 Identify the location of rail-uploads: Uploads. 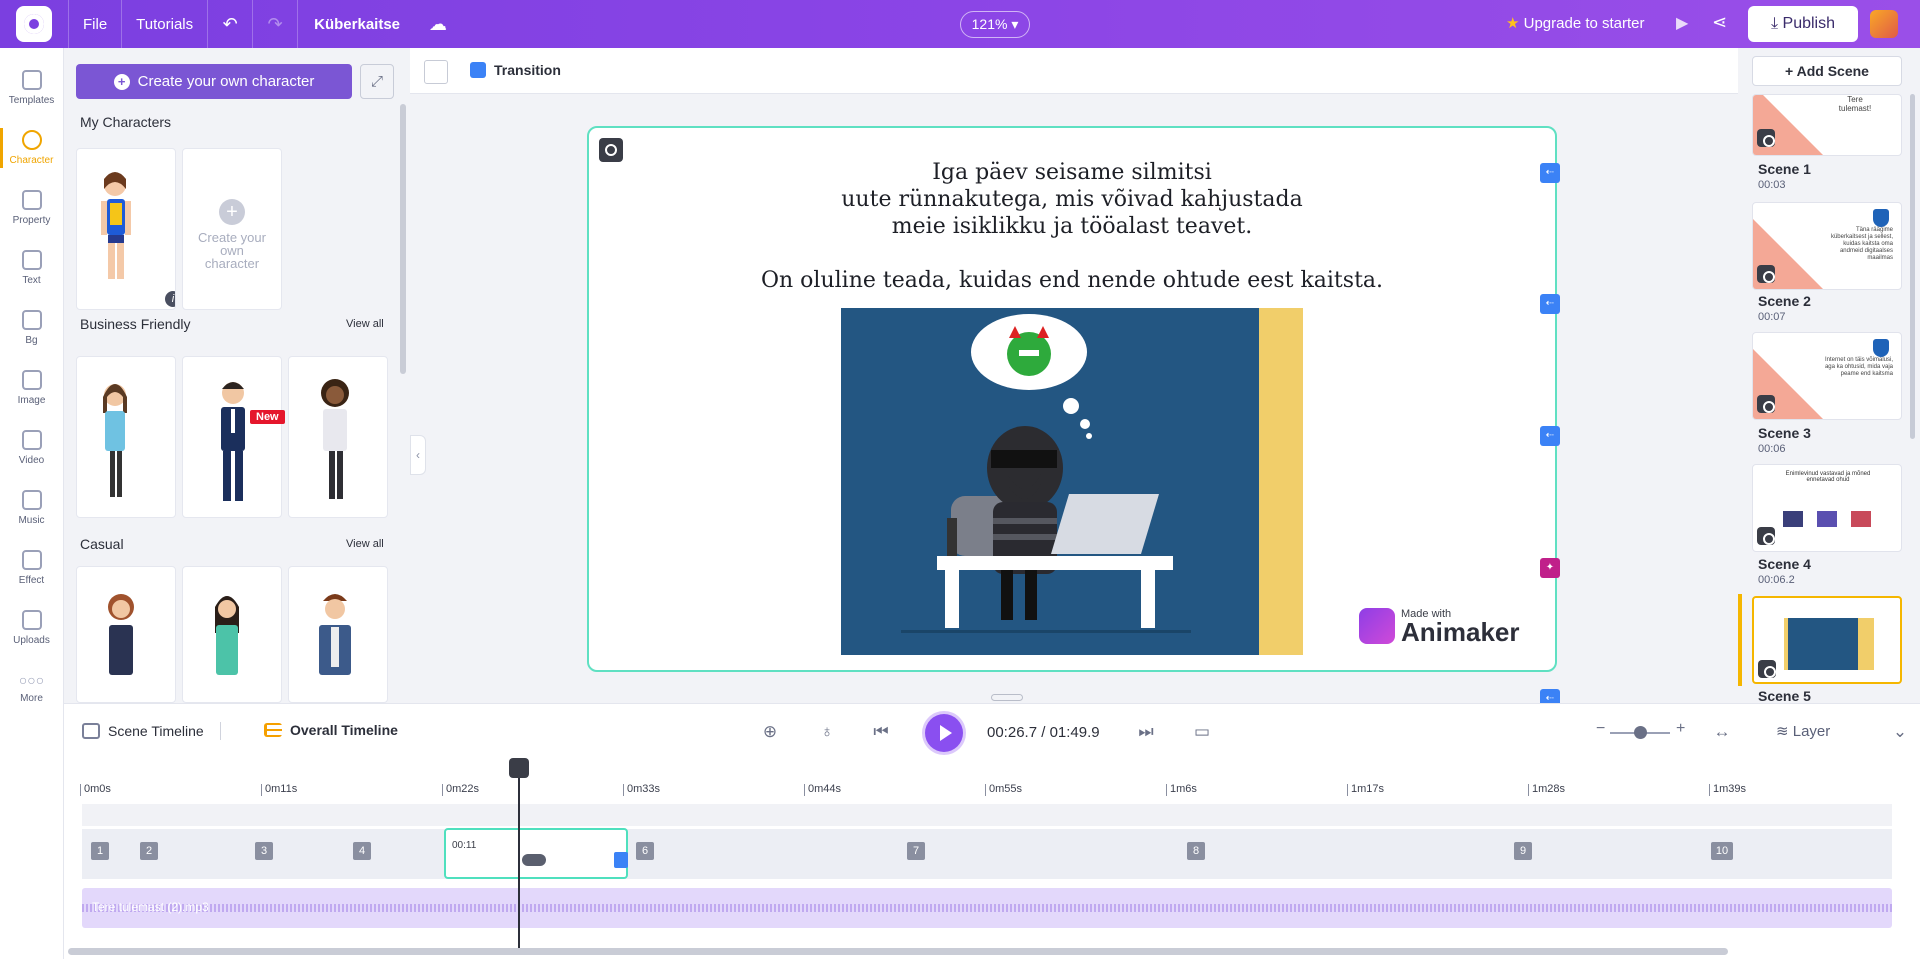
(31, 628).